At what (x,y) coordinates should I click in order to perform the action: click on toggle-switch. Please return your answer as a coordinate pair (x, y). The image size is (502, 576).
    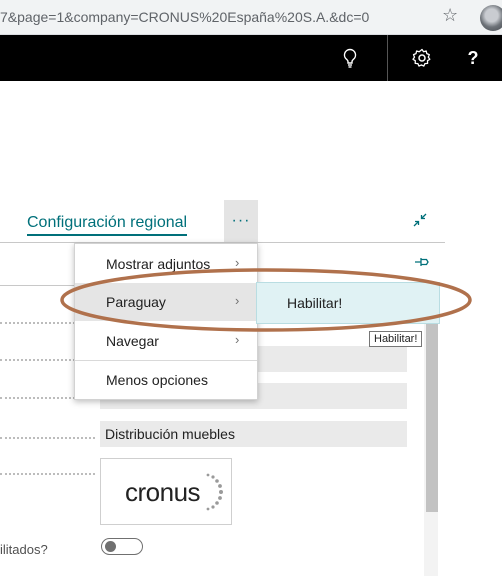
    Looking at the image, I should click on (122, 546).